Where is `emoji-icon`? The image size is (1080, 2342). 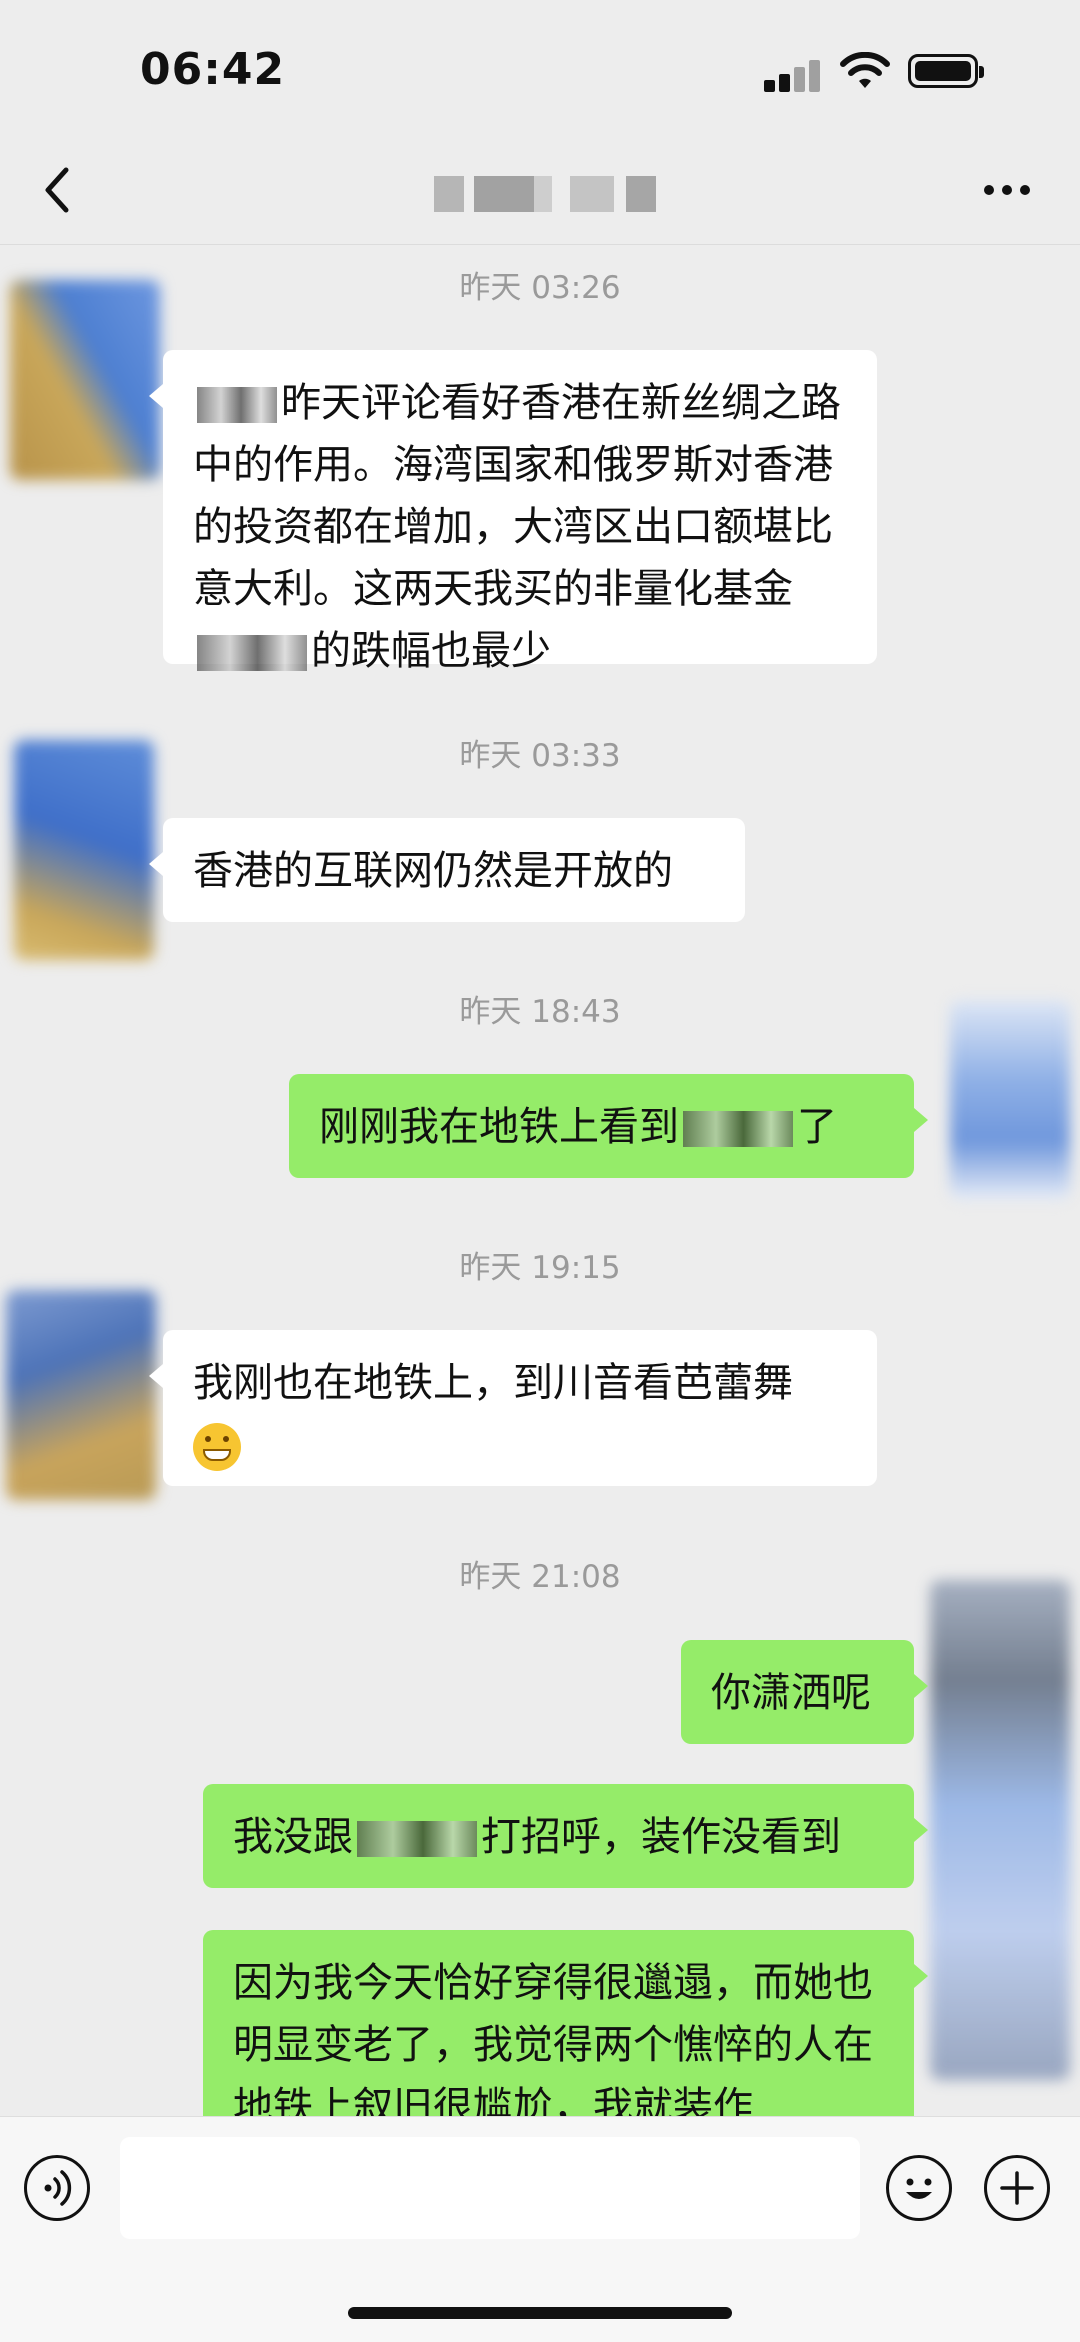
emoji-icon is located at coordinates (919, 2188).